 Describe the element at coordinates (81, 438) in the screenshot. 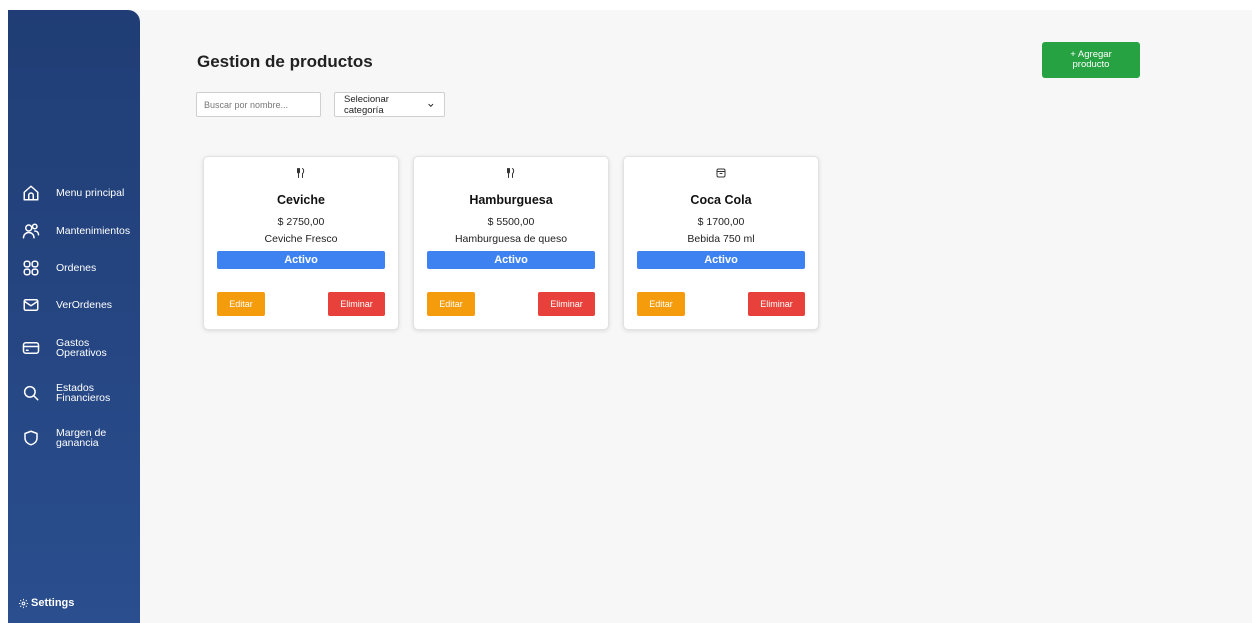

I see `sidebar-item-label: Margen de ganancia` at that location.